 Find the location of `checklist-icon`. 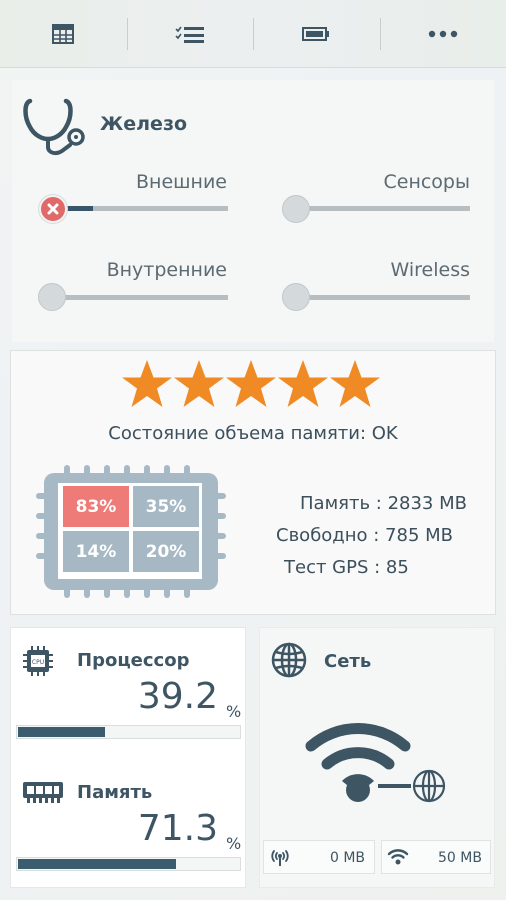

checklist-icon is located at coordinates (189, 34).